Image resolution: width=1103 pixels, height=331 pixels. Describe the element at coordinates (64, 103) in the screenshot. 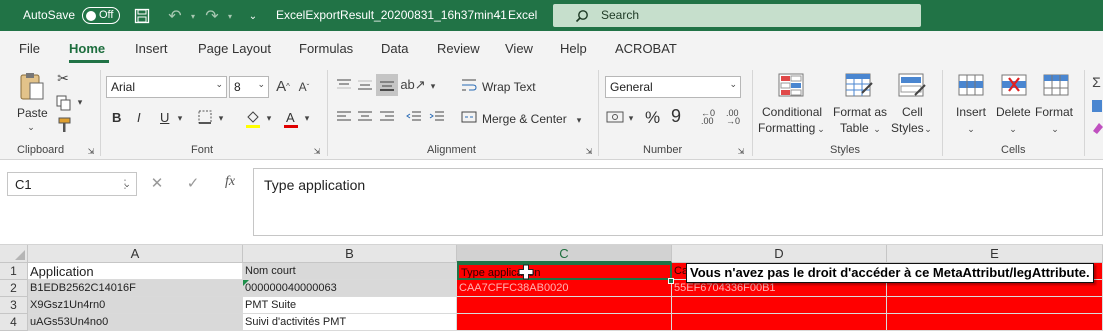

I see `copy-icon` at that location.